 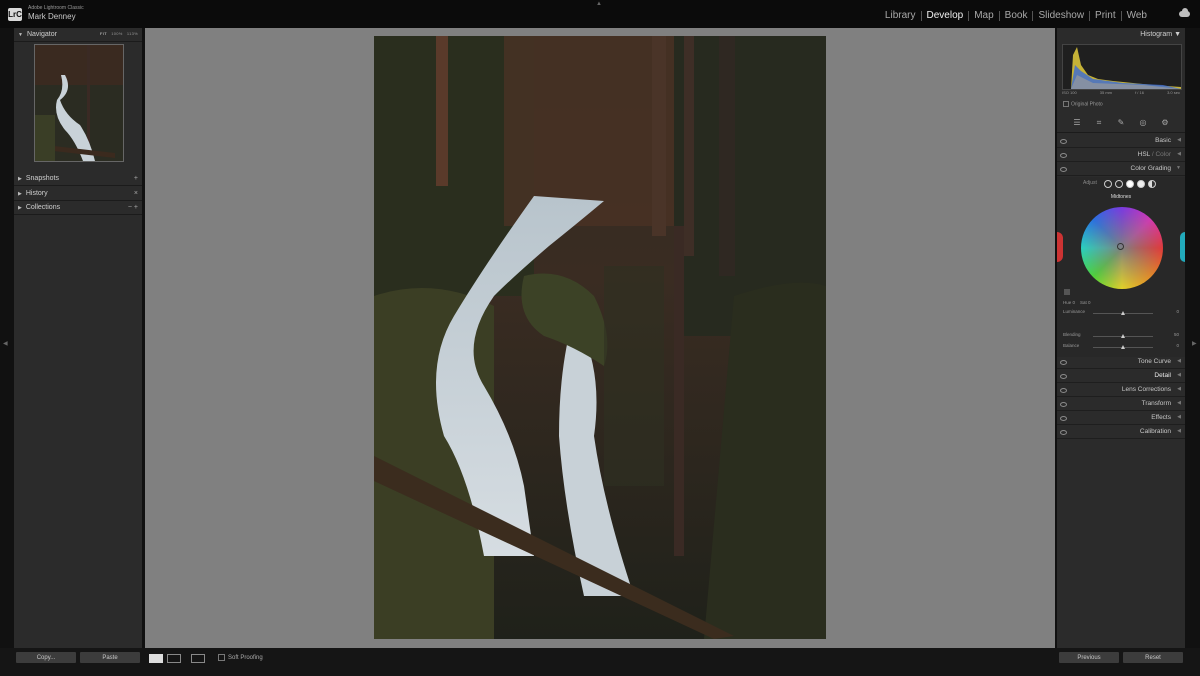 I want to click on module-web: Web, so click(x=1136, y=16).